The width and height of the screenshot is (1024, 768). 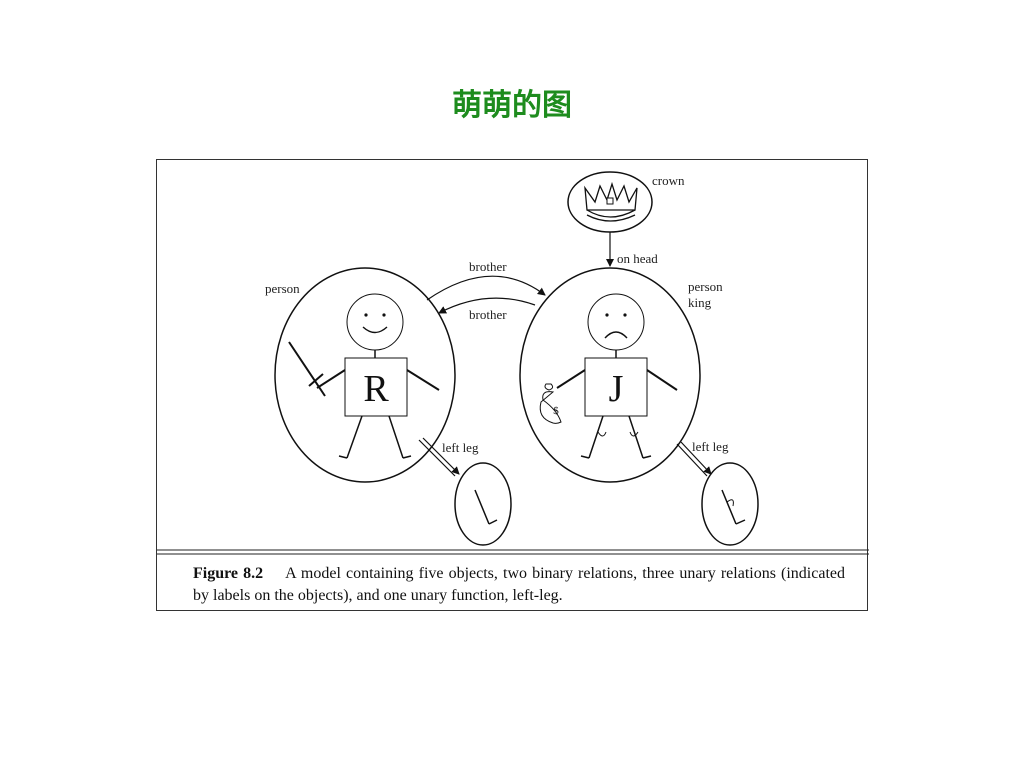 What do you see at coordinates (705, 286) in the screenshot?
I see `person-label-right: person` at bounding box center [705, 286].